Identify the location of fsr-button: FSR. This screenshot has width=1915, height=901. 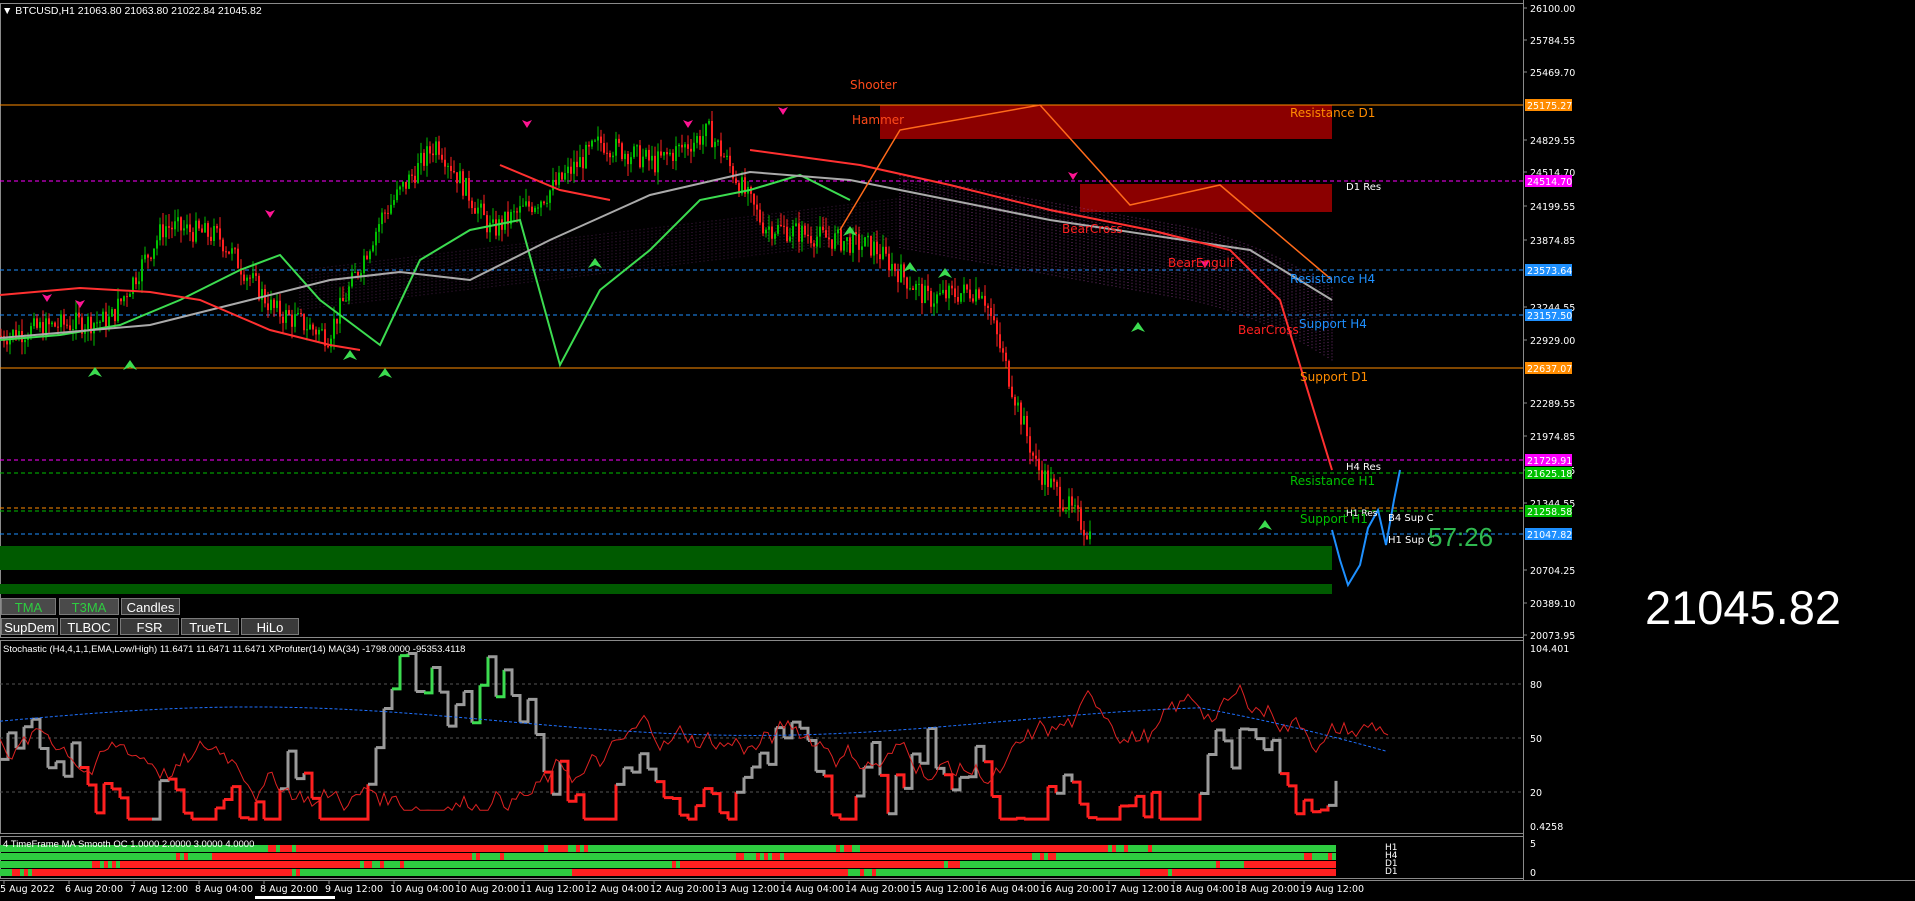
(149, 626).